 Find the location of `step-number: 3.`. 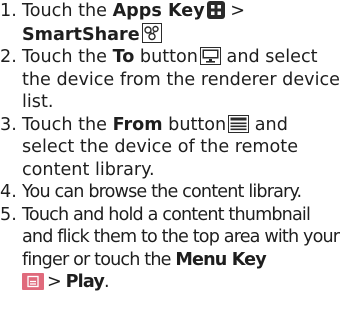

step-number: 3. is located at coordinates (8, 124).